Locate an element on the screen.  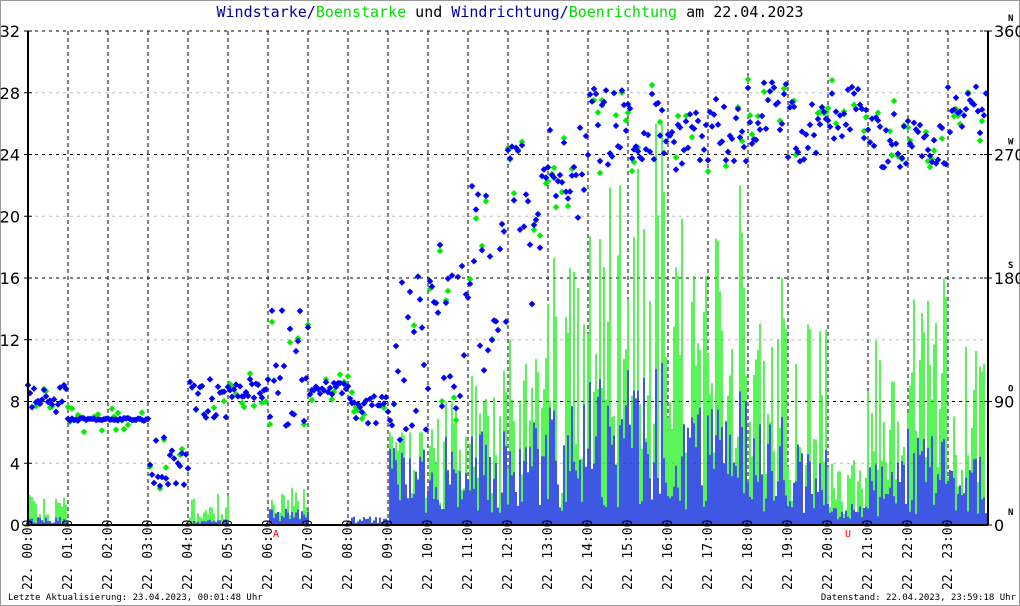
left-tick-label: 32 is located at coordinates (10, 31).